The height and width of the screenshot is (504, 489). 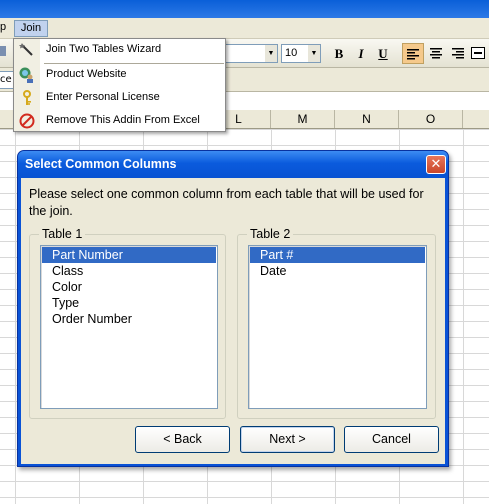 I want to click on font-name-combo: ▼, so click(x=250, y=53).